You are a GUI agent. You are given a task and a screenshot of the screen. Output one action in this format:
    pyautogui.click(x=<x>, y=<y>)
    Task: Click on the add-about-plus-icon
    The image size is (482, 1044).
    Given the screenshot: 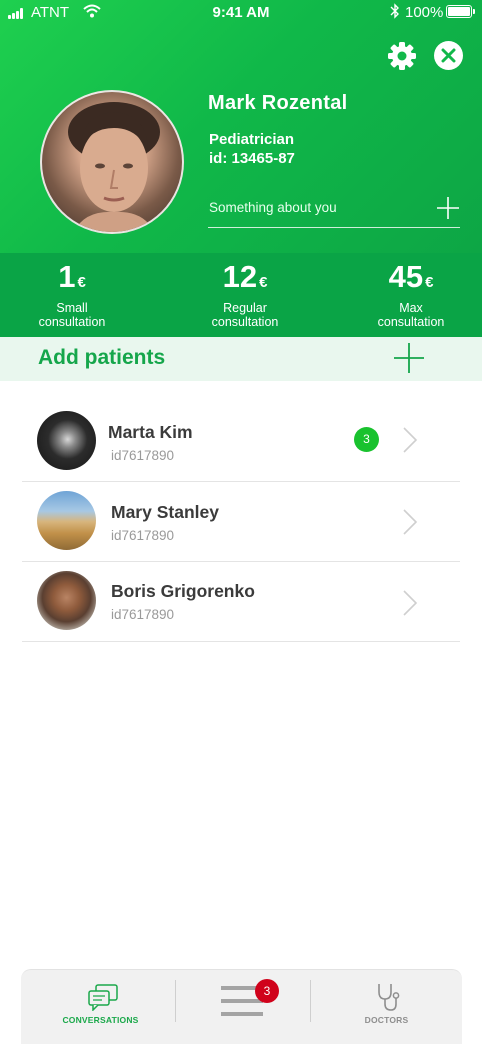 What is the action you would take?
    pyautogui.click(x=448, y=208)
    